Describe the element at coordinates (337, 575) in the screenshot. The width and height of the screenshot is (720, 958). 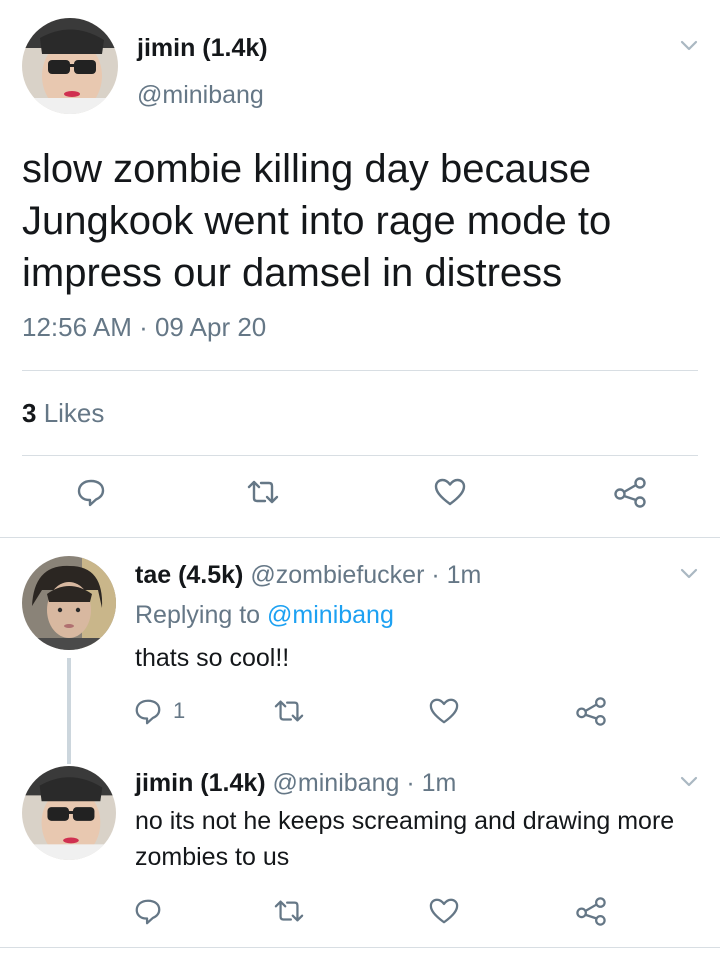
I see `author-handle: @zombiefucker` at that location.